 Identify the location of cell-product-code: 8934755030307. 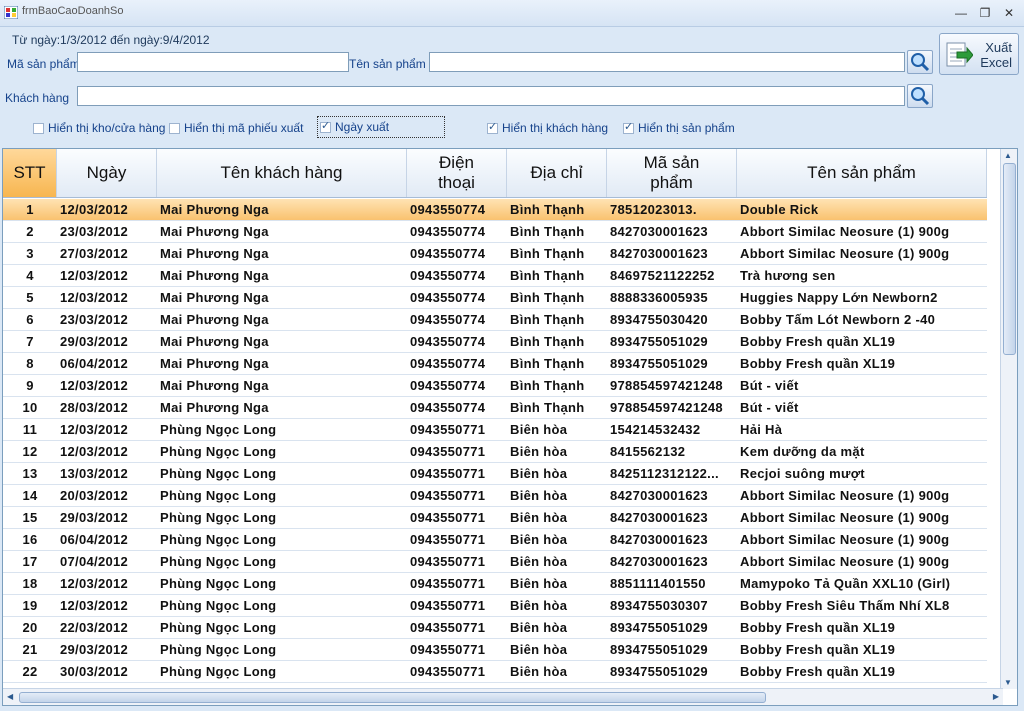
(659, 605).